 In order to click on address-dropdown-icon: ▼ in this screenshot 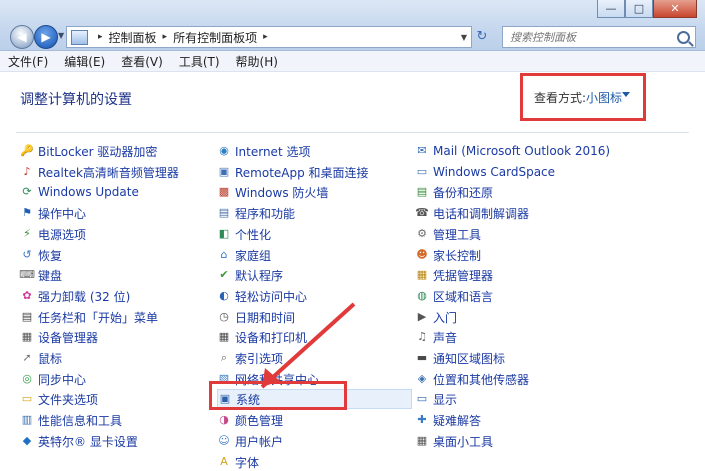, I will do `click(464, 37)`.